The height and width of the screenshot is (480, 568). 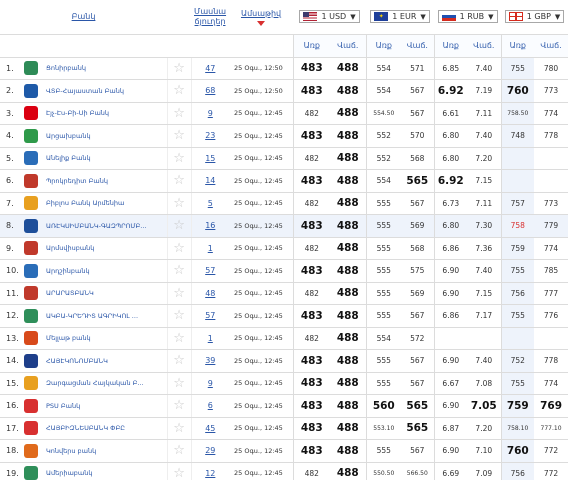 What do you see at coordinates (484, 45) in the screenshot?
I see `rub-sell-header: Վաճ.` at bounding box center [484, 45].